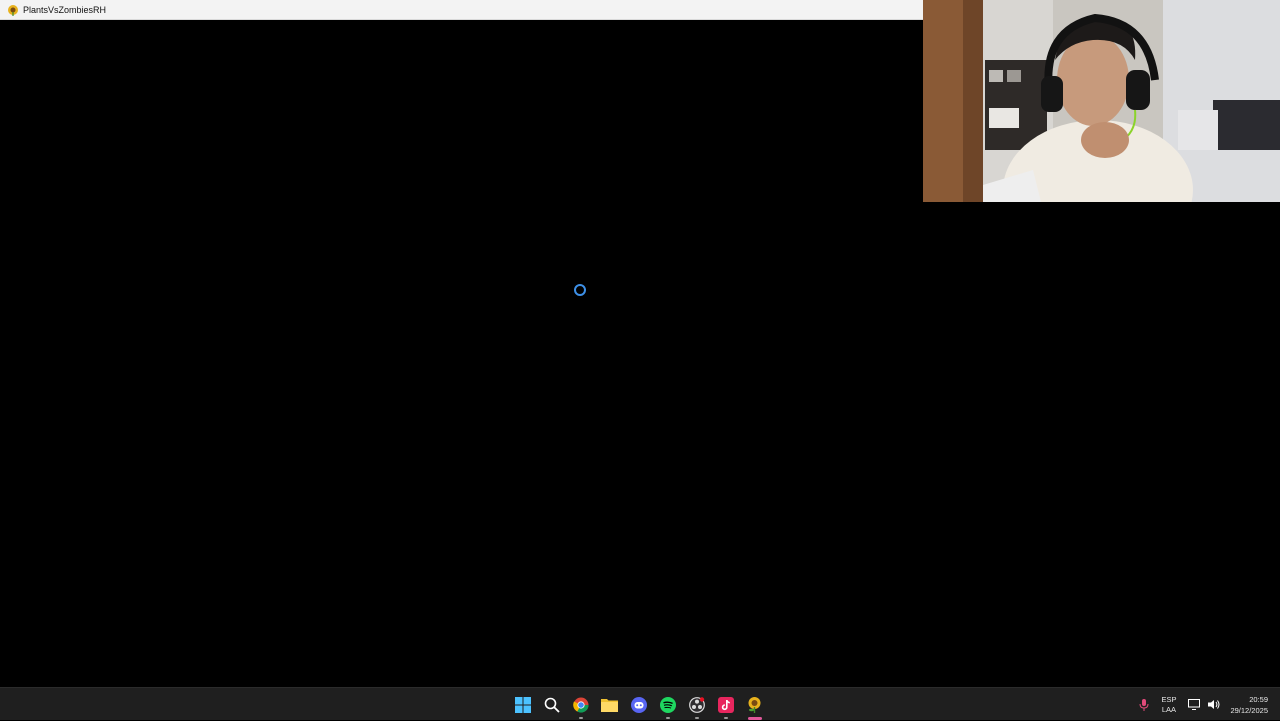  I want to click on tiktok-icon, so click(725, 704).